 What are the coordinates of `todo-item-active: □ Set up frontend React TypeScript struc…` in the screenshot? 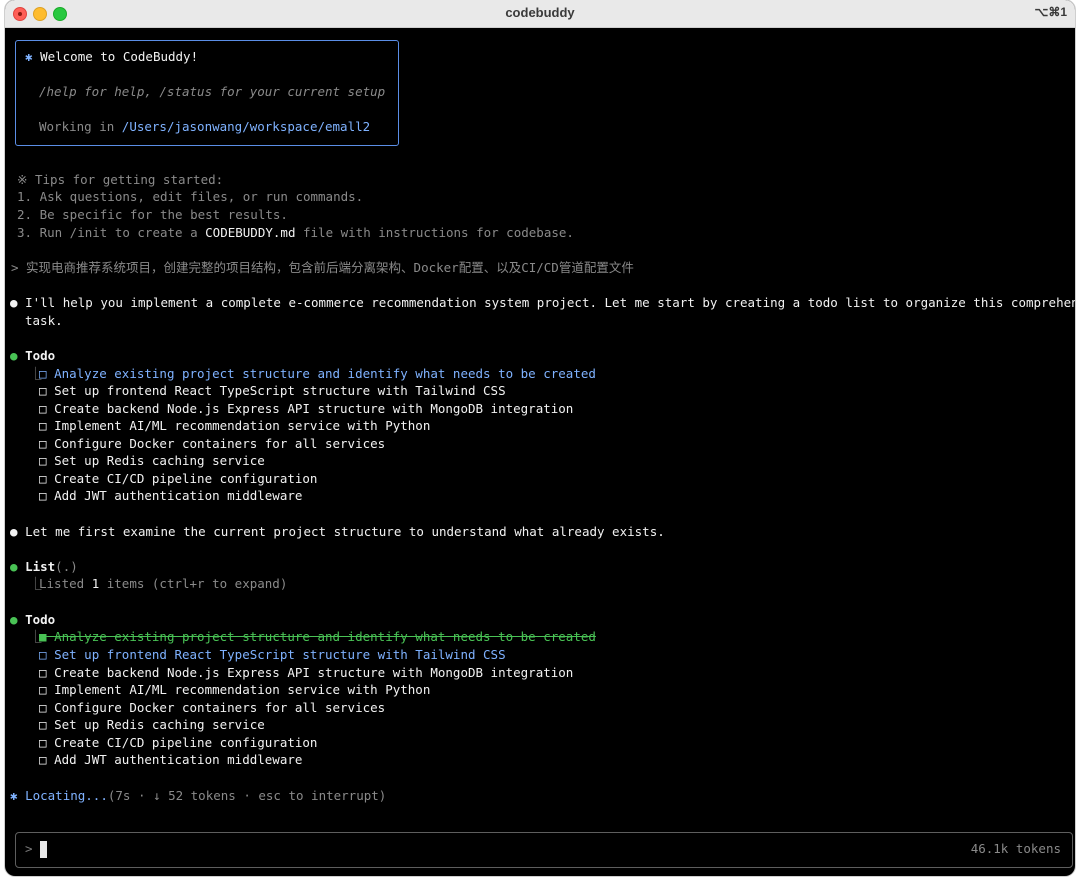 It's located at (272, 654).